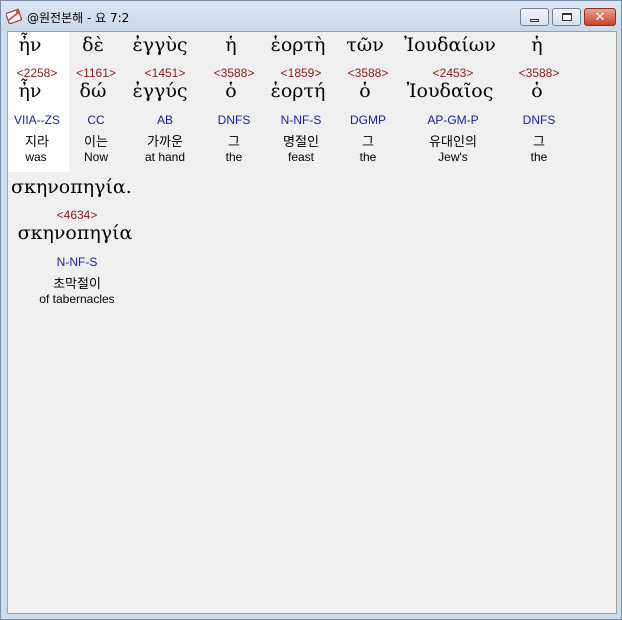 The width and height of the screenshot is (622, 620). Describe the element at coordinates (77, 284) in the screenshot. I see `korean-gloss: 초막절이` at that location.